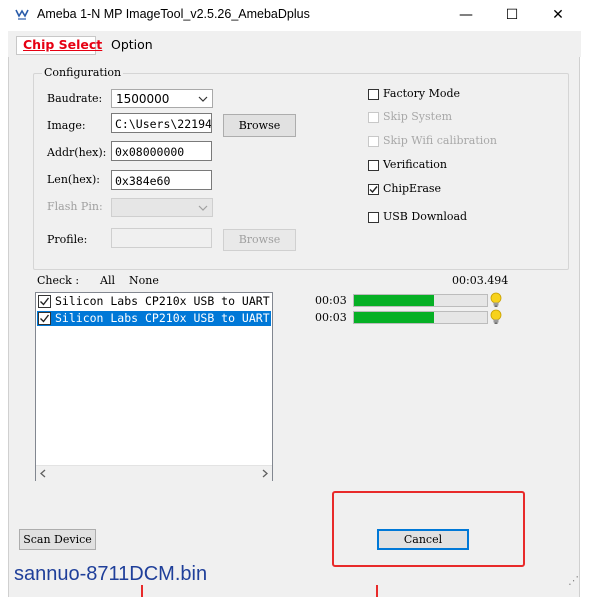 The width and height of the screenshot is (589, 597). What do you see at coordinates (107, 280) in the screenshot?
I see `check-all-link: All` at bounding box center [107, 280].